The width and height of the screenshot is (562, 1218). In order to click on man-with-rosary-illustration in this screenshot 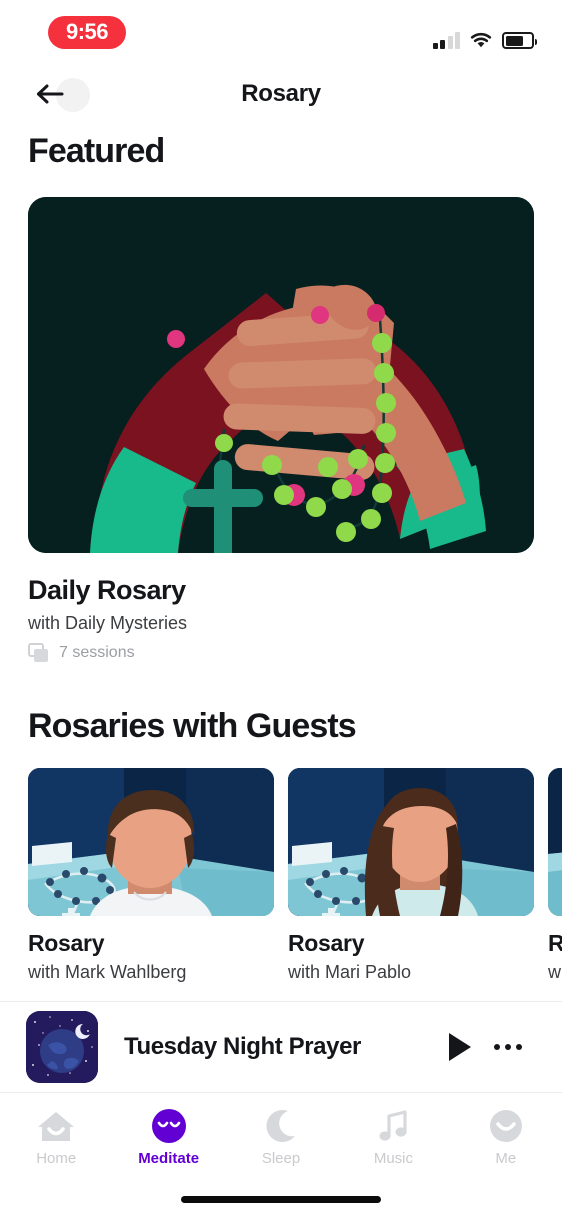, I will do `click(151, 842)`.